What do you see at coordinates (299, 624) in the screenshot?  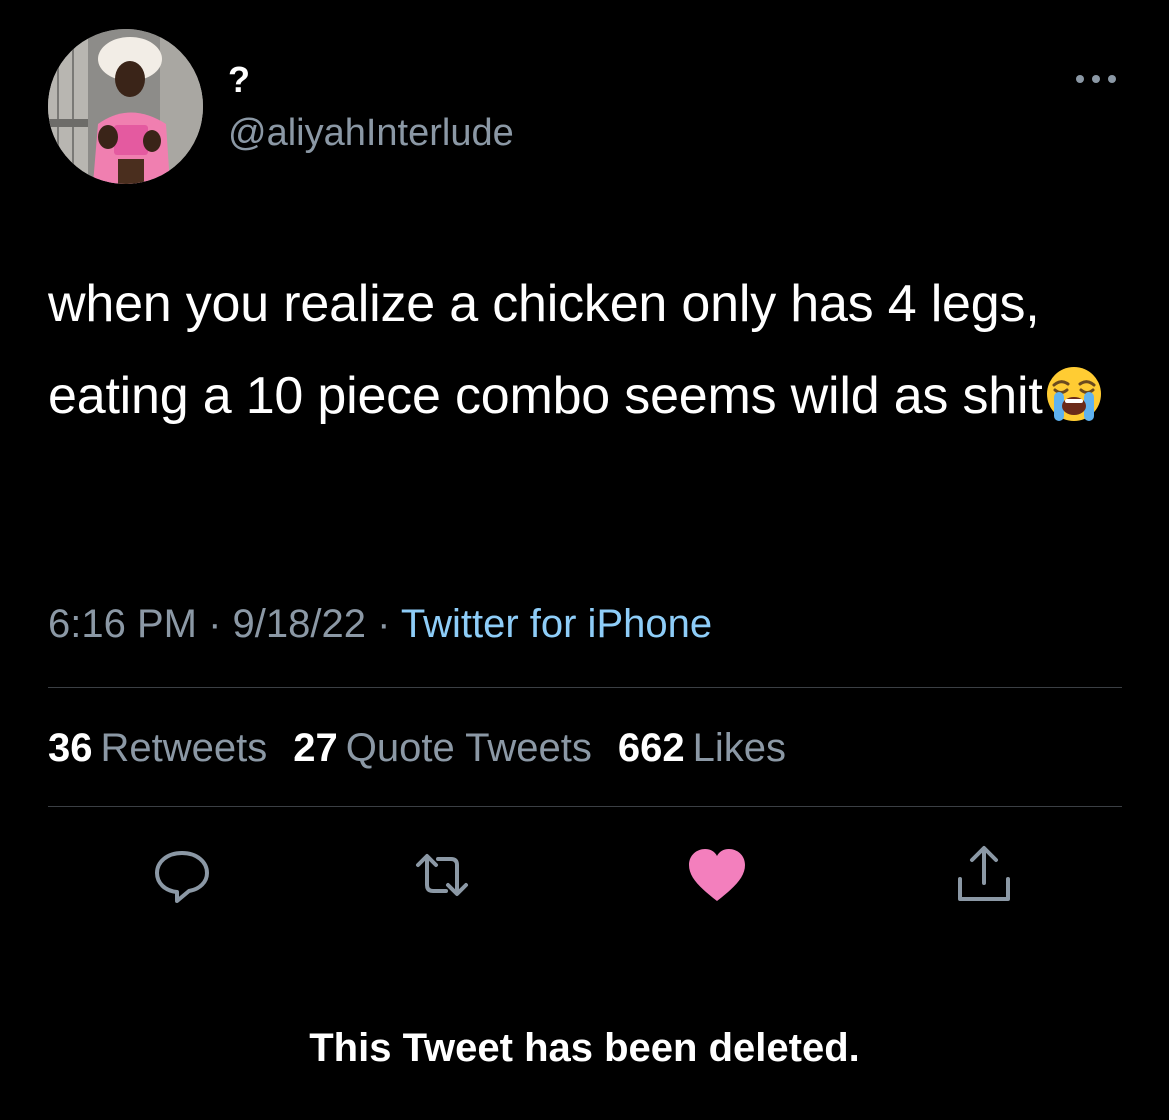 I see `tweet-date: 9/18/22` at bounding box center [299, 624].